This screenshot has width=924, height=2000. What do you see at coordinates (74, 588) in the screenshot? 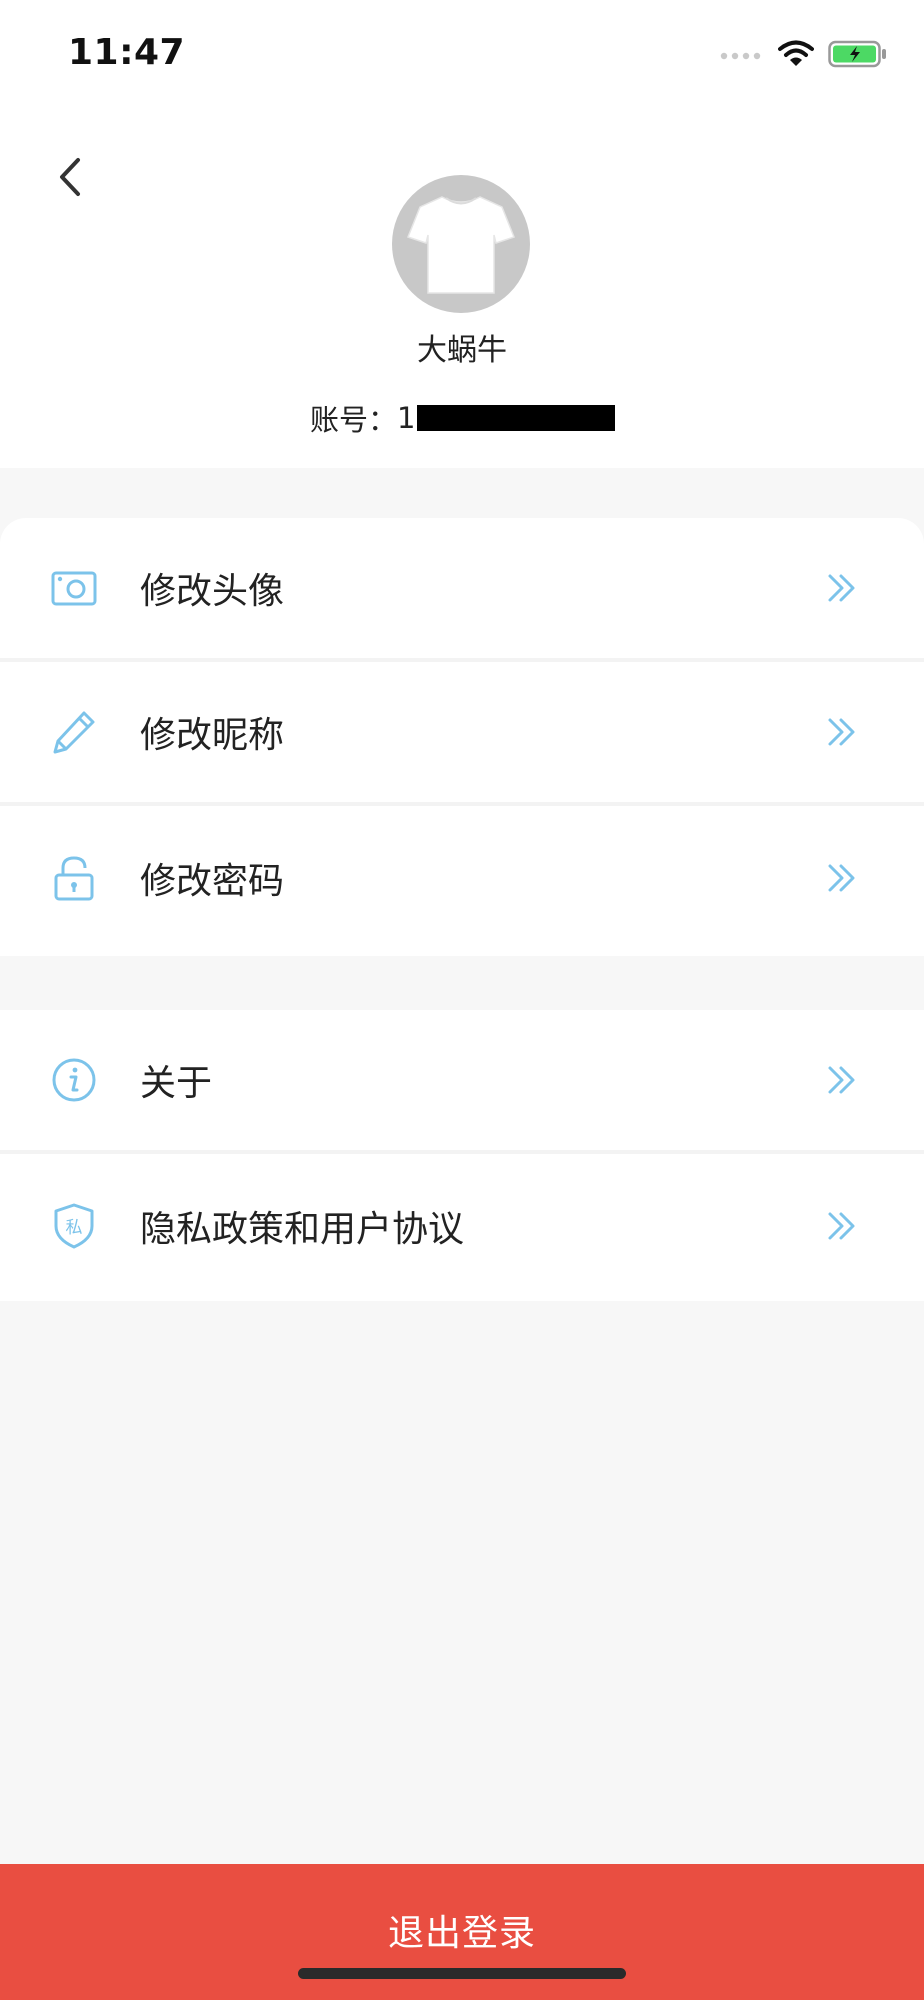
I see `camera-icon` at bounding box center [74, 588].